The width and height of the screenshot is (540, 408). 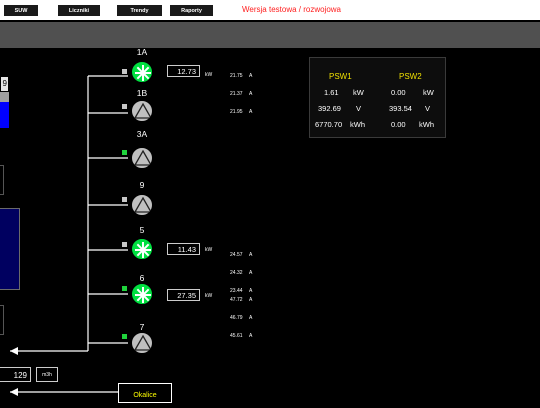 What do you see at coordinates (357, 124) in the screenshot?
I see `psw1-energy-unit: kWh` at bounding box center [357, 124].